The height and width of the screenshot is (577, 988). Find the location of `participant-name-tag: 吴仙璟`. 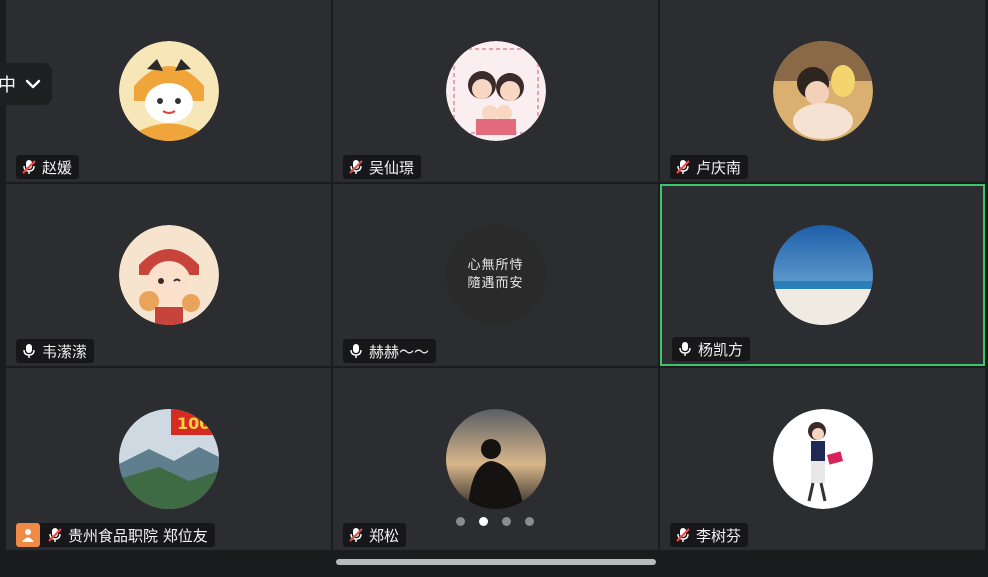

participant-name-tag: 吴仙璟 is located at coordinates (382, 167).